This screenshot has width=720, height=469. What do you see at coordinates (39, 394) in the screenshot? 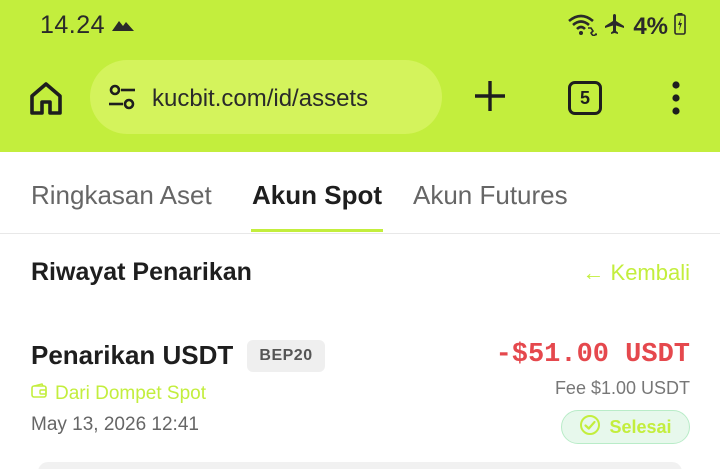
I see `wallet-icon` at bounding box center [39, 394].